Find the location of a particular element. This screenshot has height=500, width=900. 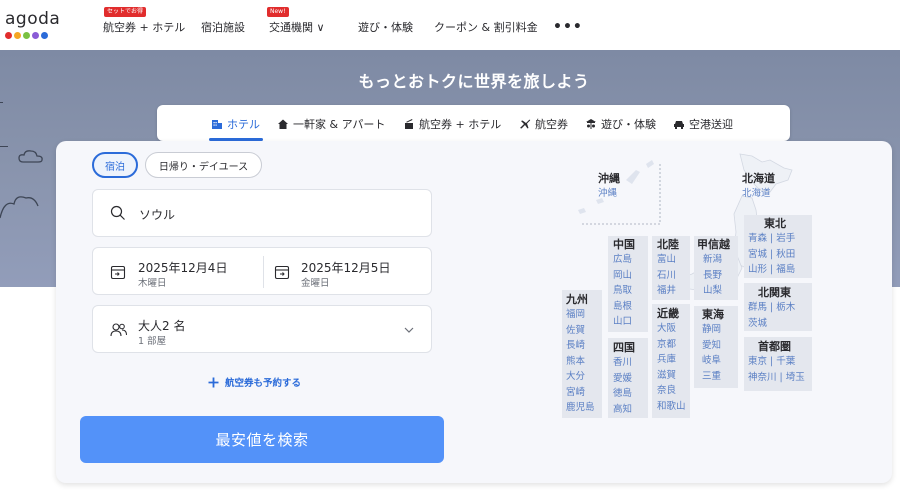

pref-okinawa: 沖縄 is located at coordinates (609, 194).